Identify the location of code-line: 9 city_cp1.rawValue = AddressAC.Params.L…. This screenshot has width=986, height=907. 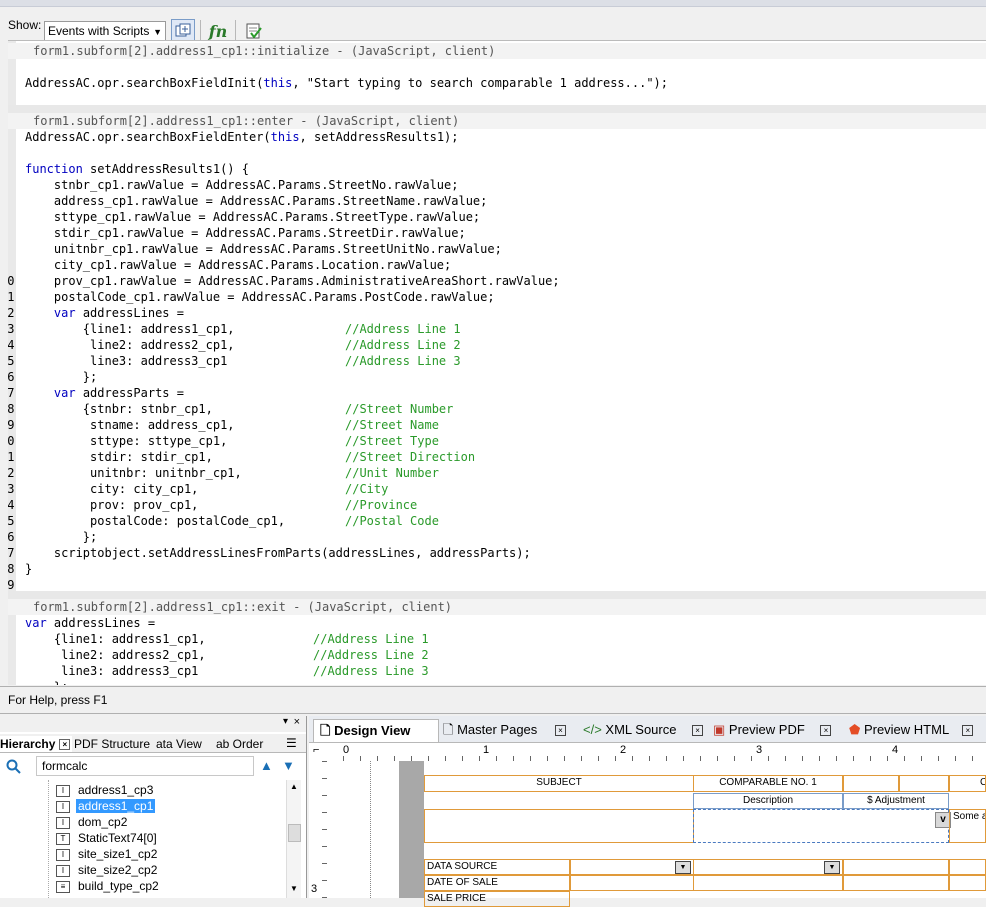
(497, 265).